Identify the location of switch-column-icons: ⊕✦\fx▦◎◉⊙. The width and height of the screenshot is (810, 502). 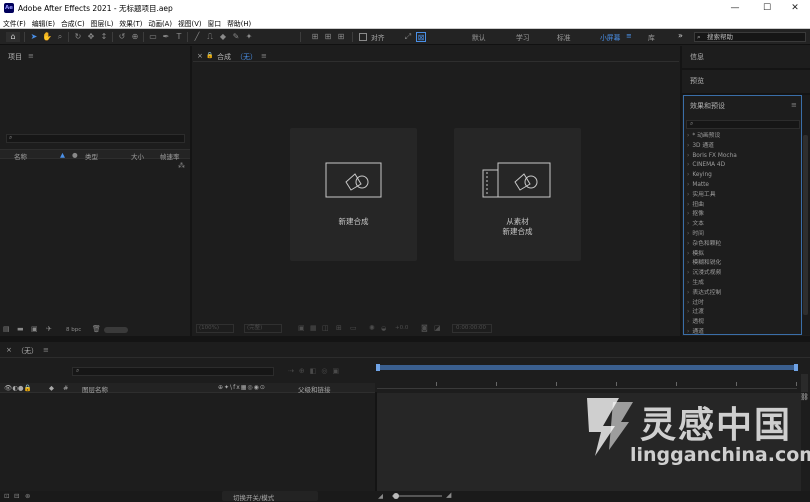
(242, 387).